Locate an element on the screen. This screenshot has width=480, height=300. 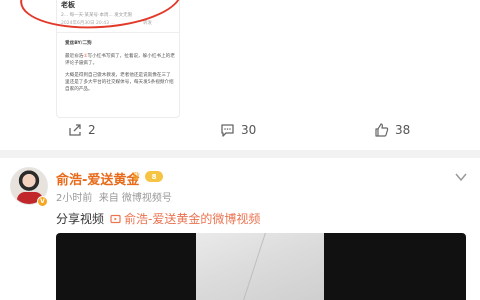
post-time: 2小时前 is located at coordinates (74, 198).